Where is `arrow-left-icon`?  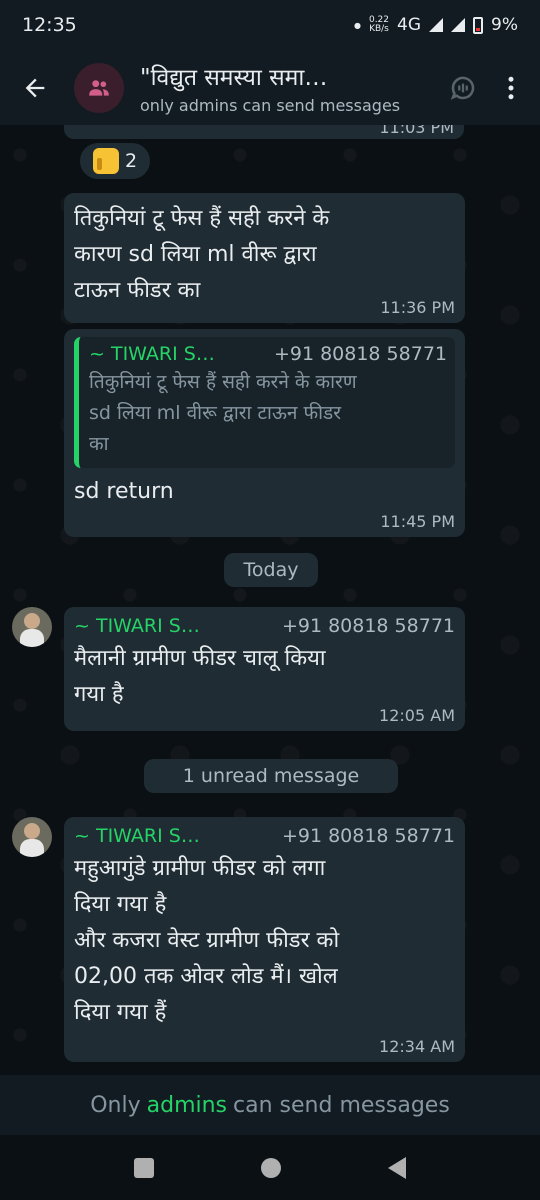
arrow-left-icon is located at coordinates (35, 87).